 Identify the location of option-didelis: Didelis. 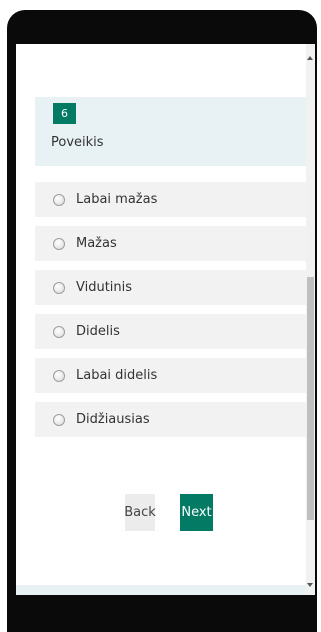
(172, 331).